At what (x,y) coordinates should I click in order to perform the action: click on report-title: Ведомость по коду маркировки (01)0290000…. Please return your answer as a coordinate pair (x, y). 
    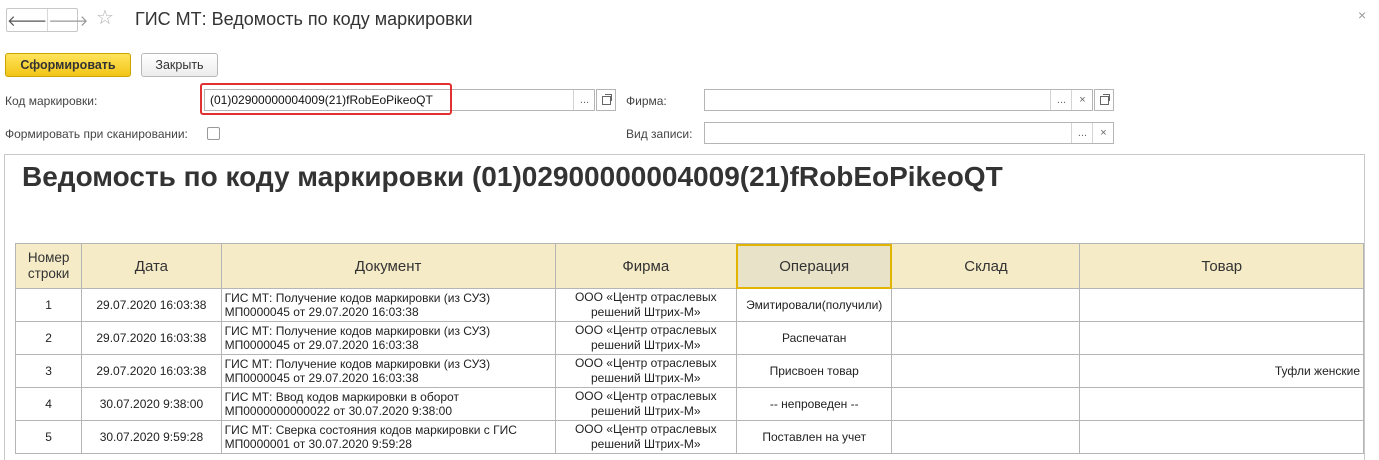
    Looking at the image, I should click on (512, 176).